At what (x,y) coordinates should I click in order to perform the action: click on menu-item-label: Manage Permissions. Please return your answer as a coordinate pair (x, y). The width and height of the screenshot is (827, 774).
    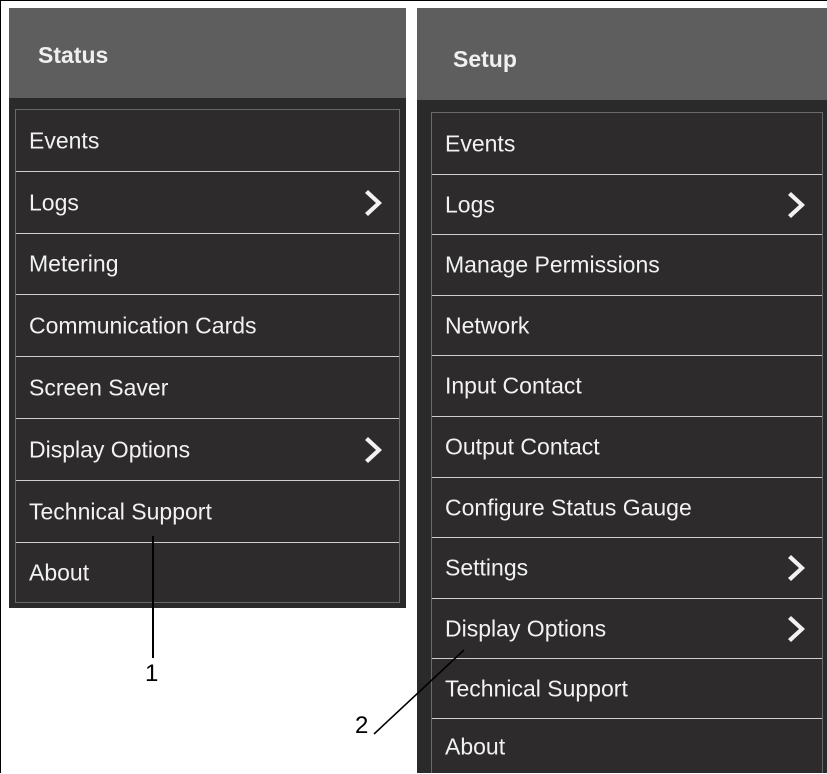
    Looking at the image, I should click on (552, 264).